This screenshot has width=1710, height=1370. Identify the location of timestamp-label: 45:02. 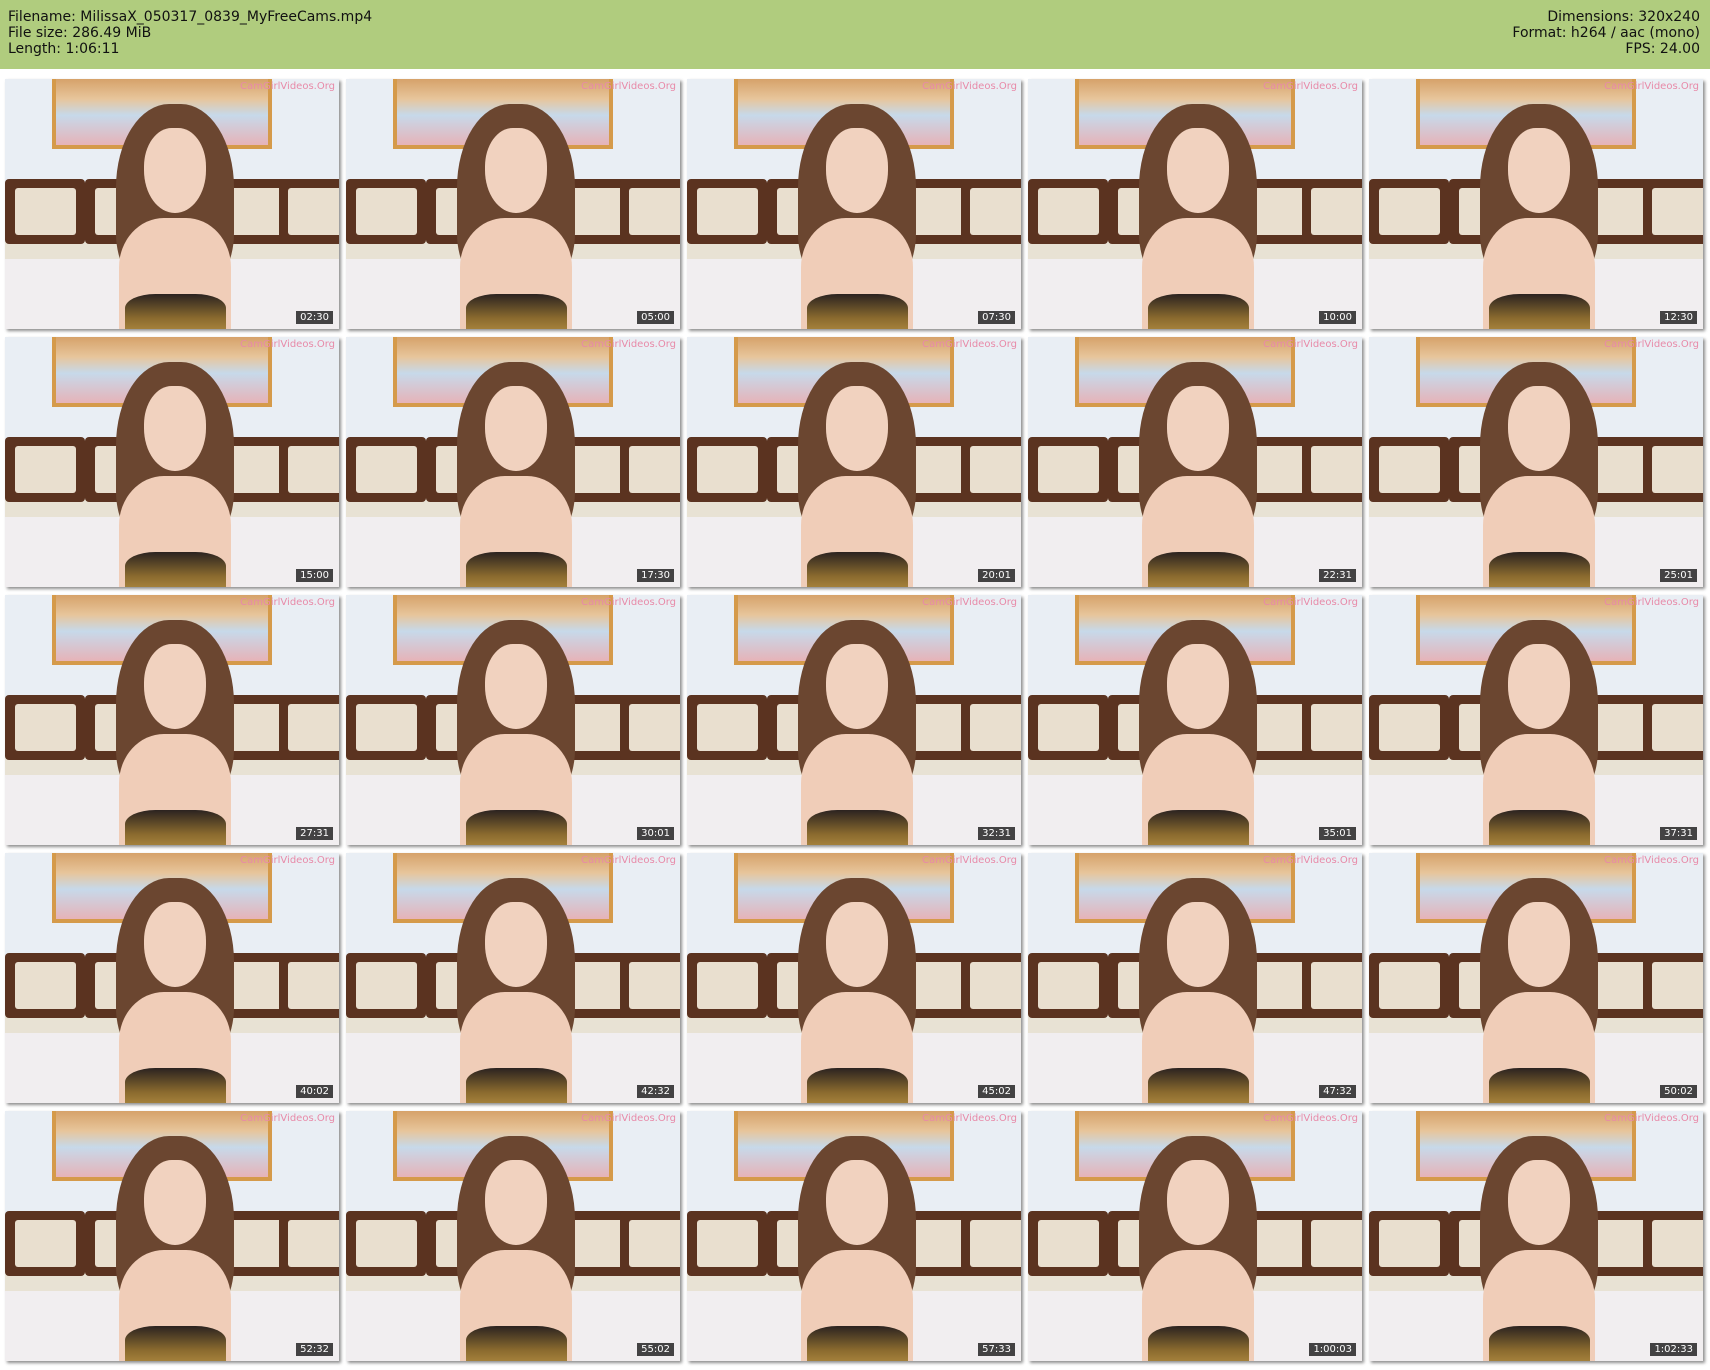
(996, 1091).